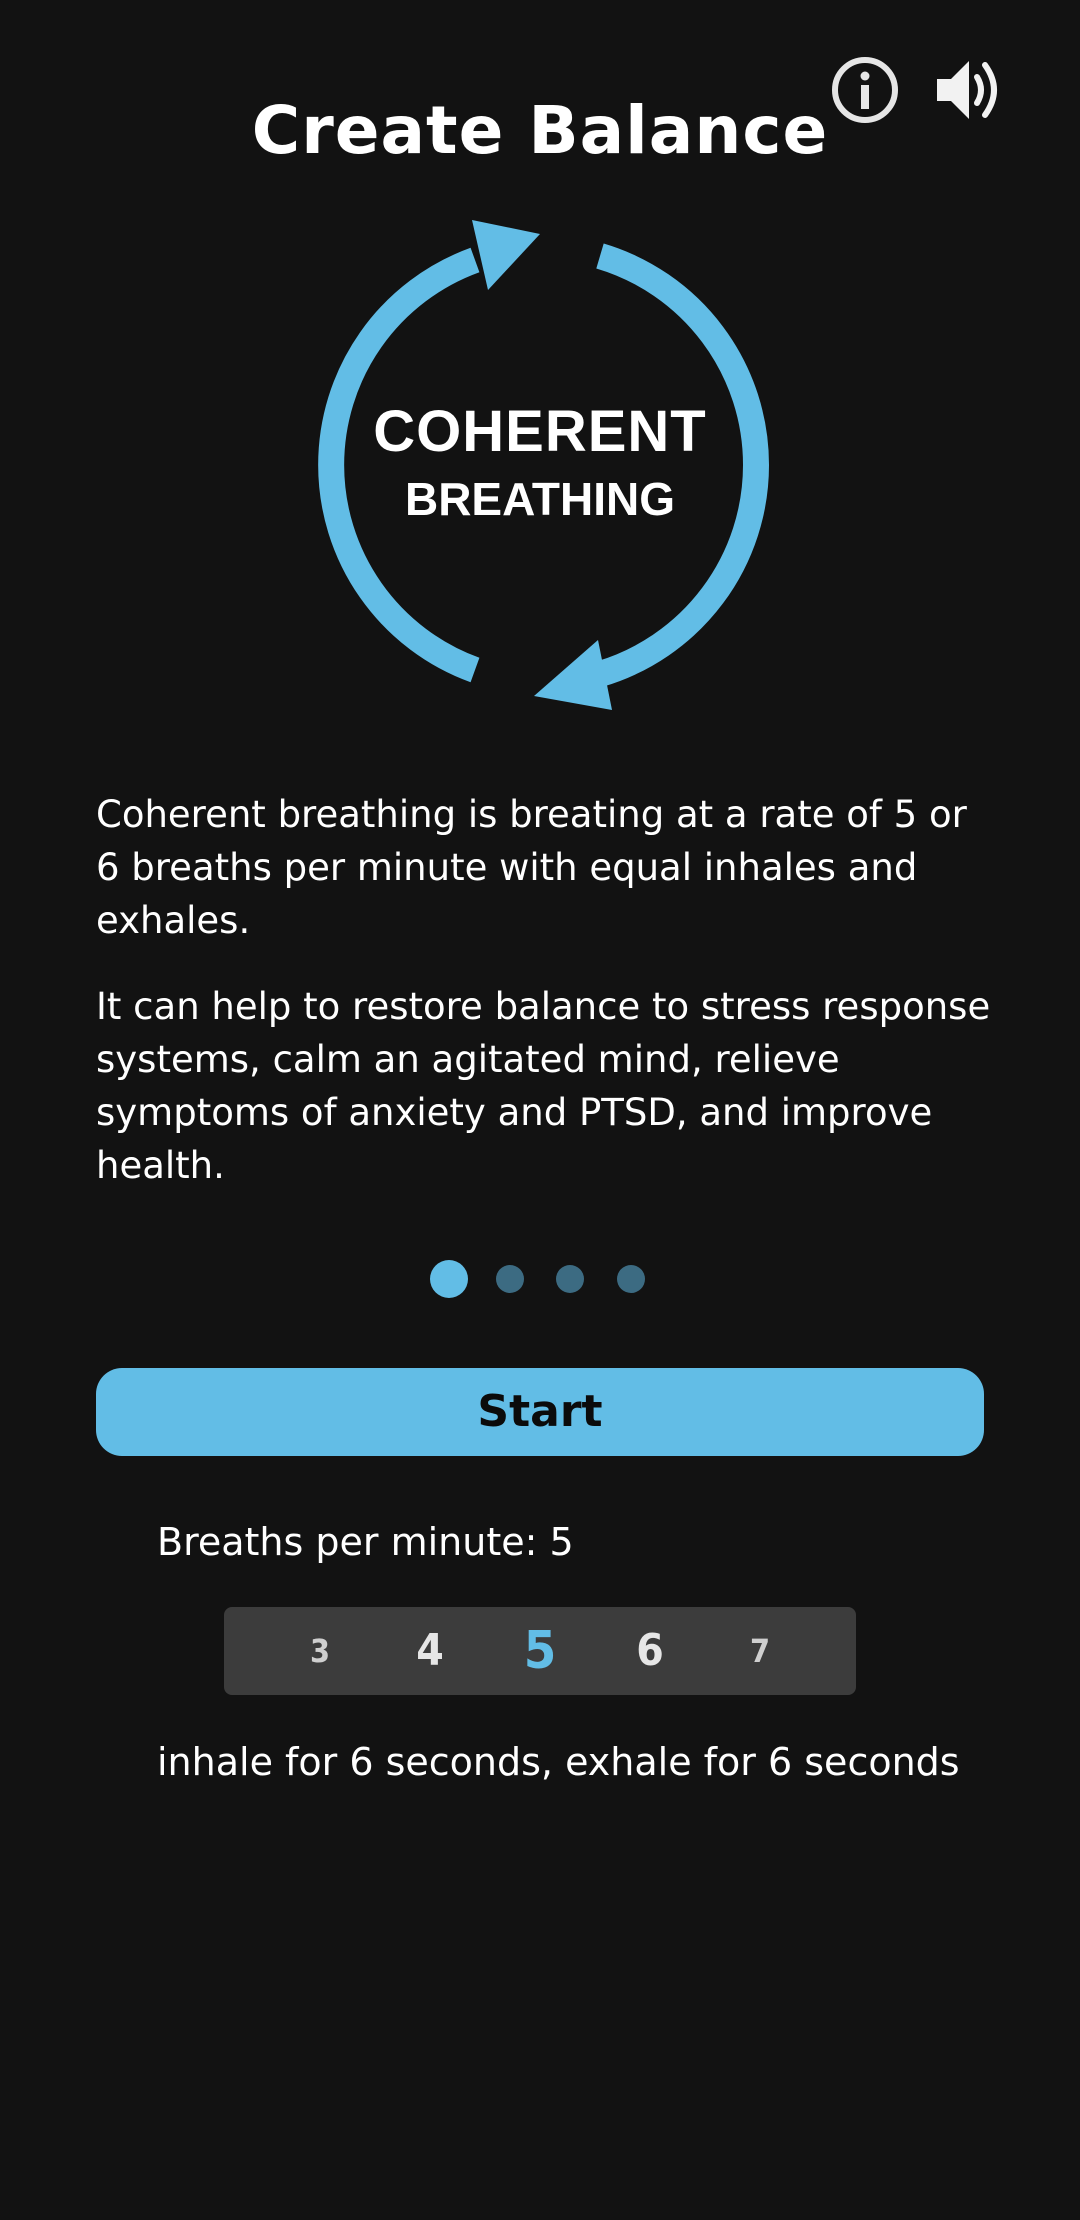 Image resolution: width=1080 pixels, height=2220 pixels. What do you see at coordinates (650, 1651) in the screenshot?
I see `picker-option: 6` at bounding box center [650, 1651].